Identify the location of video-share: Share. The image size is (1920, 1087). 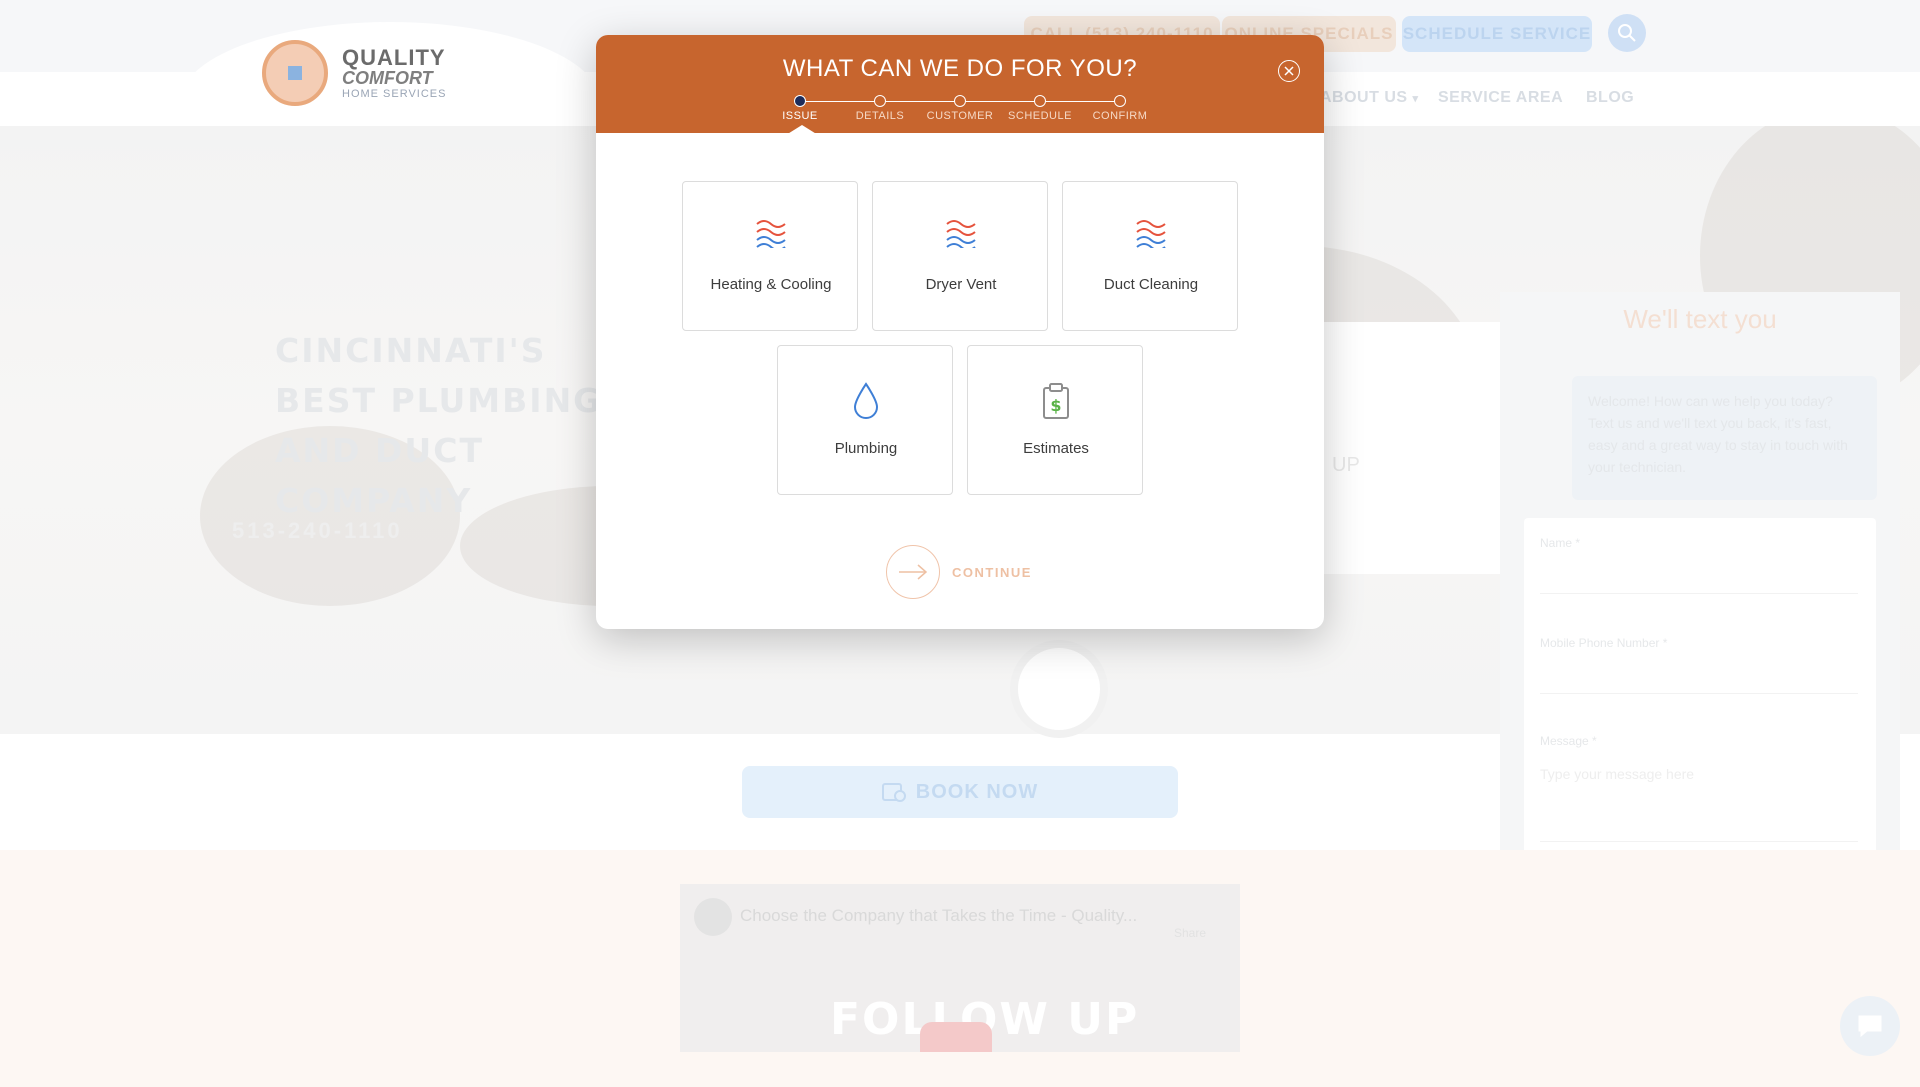
(1190, 933).